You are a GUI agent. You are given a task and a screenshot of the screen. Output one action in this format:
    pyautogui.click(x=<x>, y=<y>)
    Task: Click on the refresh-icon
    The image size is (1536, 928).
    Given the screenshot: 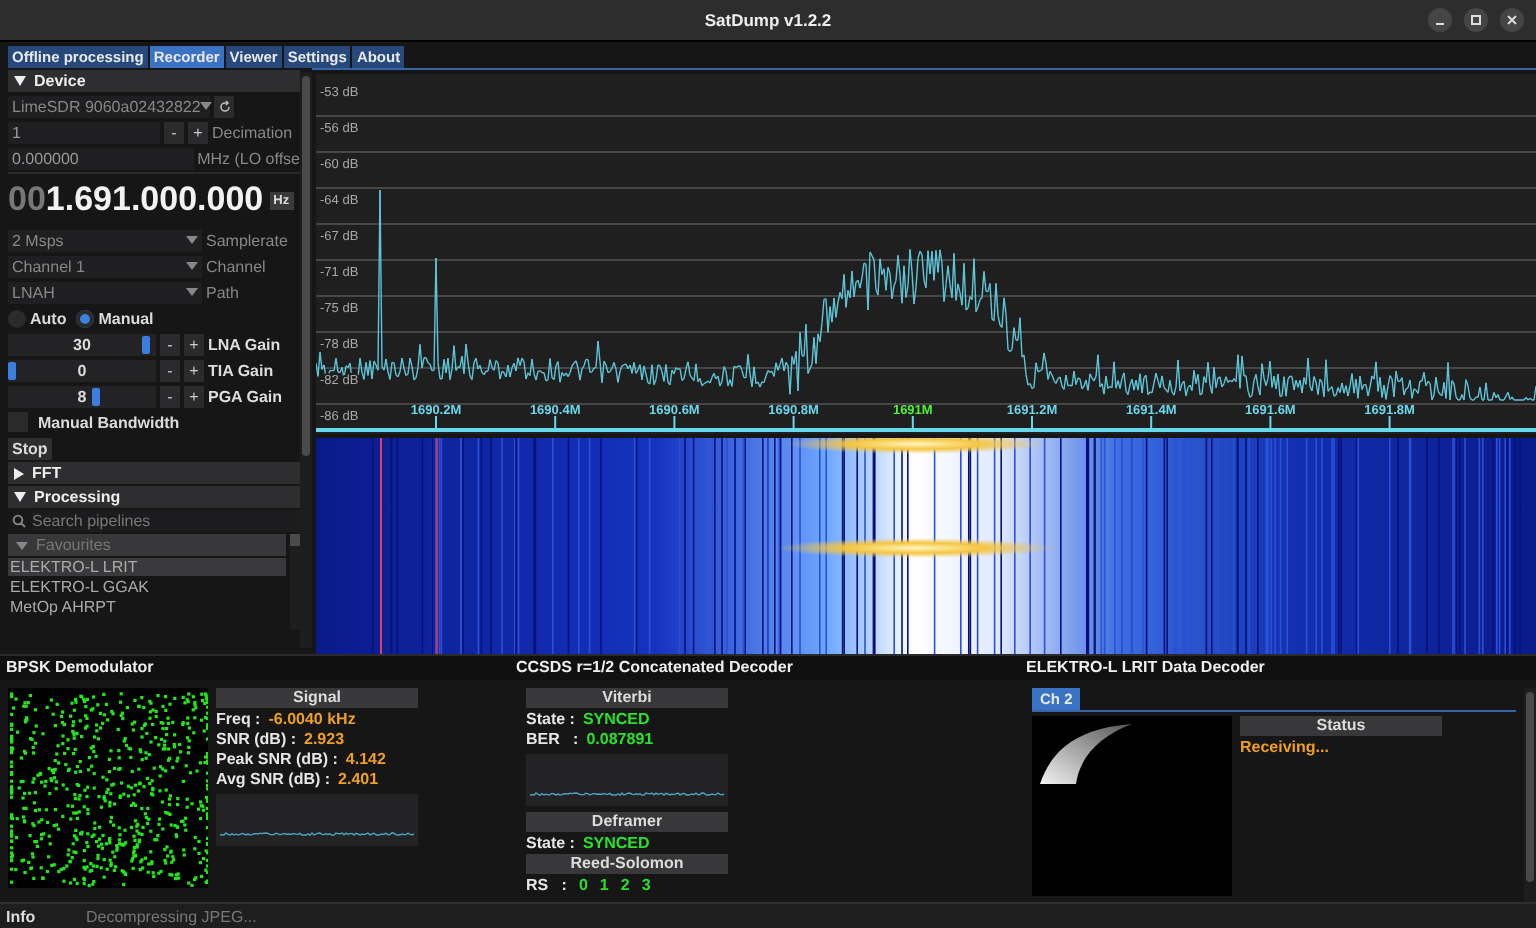 What is the action you would take?
    pyautogui.click(x=224, y=106)
    